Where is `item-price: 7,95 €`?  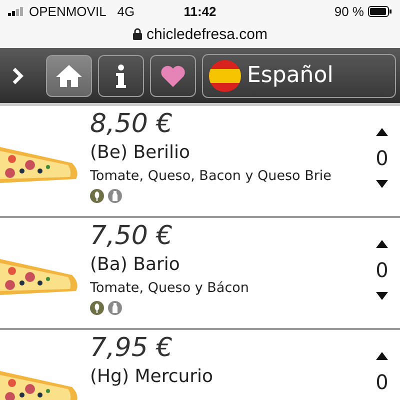 item-price: 7,95 € is located at coordinates (132, 348).